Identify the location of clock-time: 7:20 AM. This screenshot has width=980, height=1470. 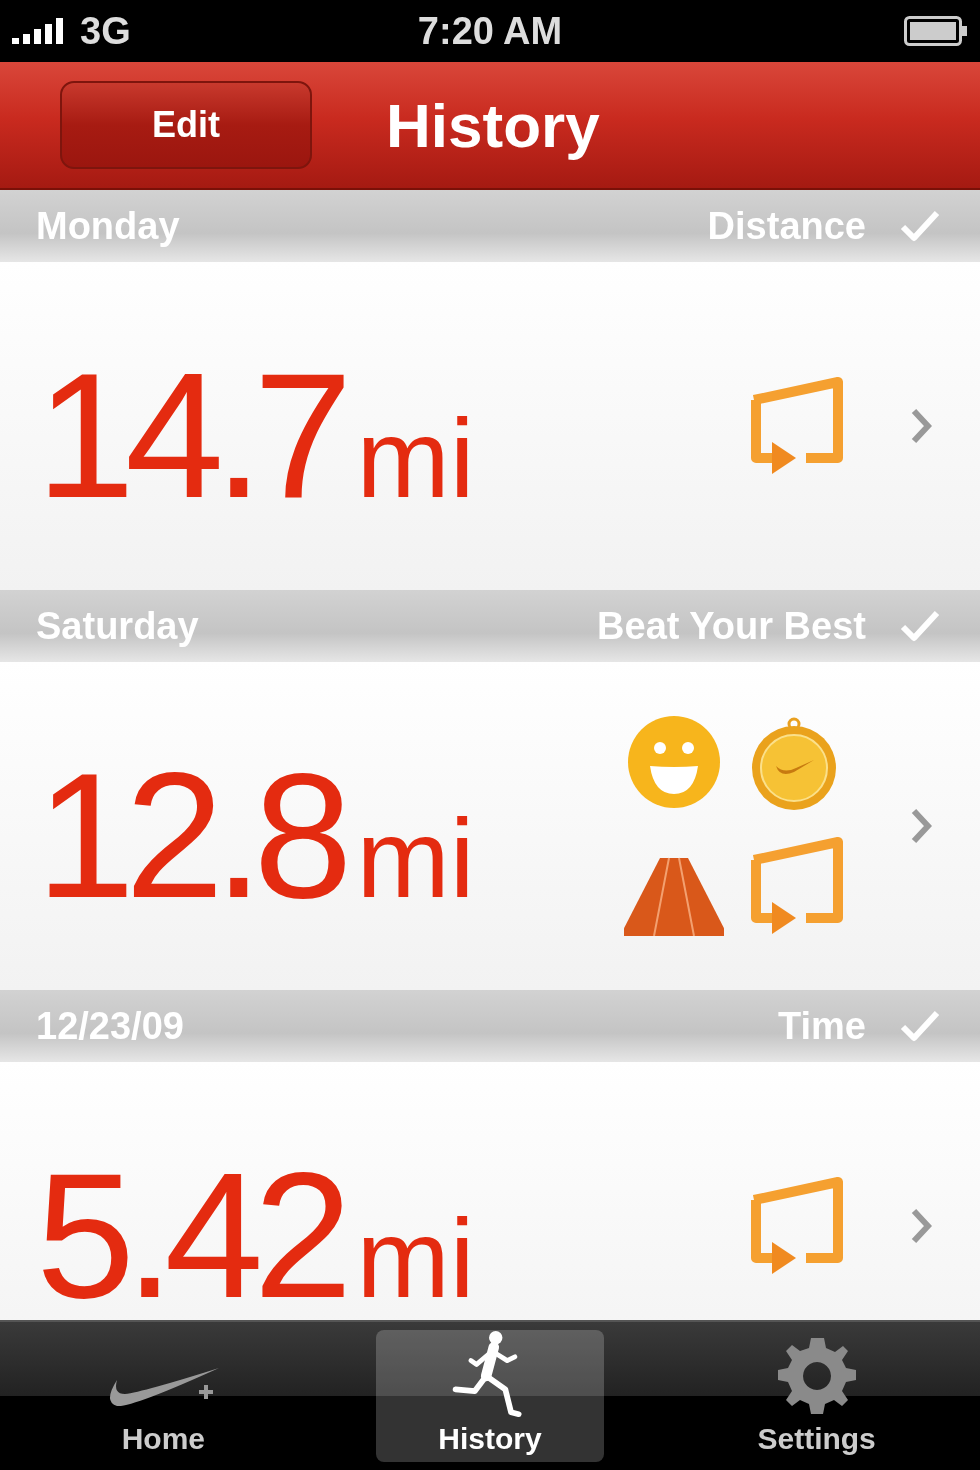
(490, 31).